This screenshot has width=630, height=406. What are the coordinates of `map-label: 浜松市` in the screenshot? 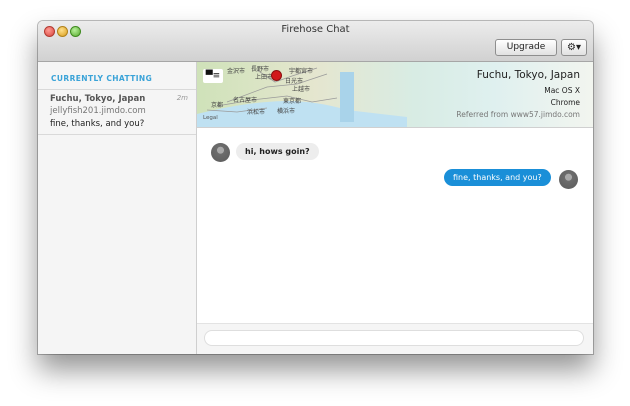 It's located at (256, 112).